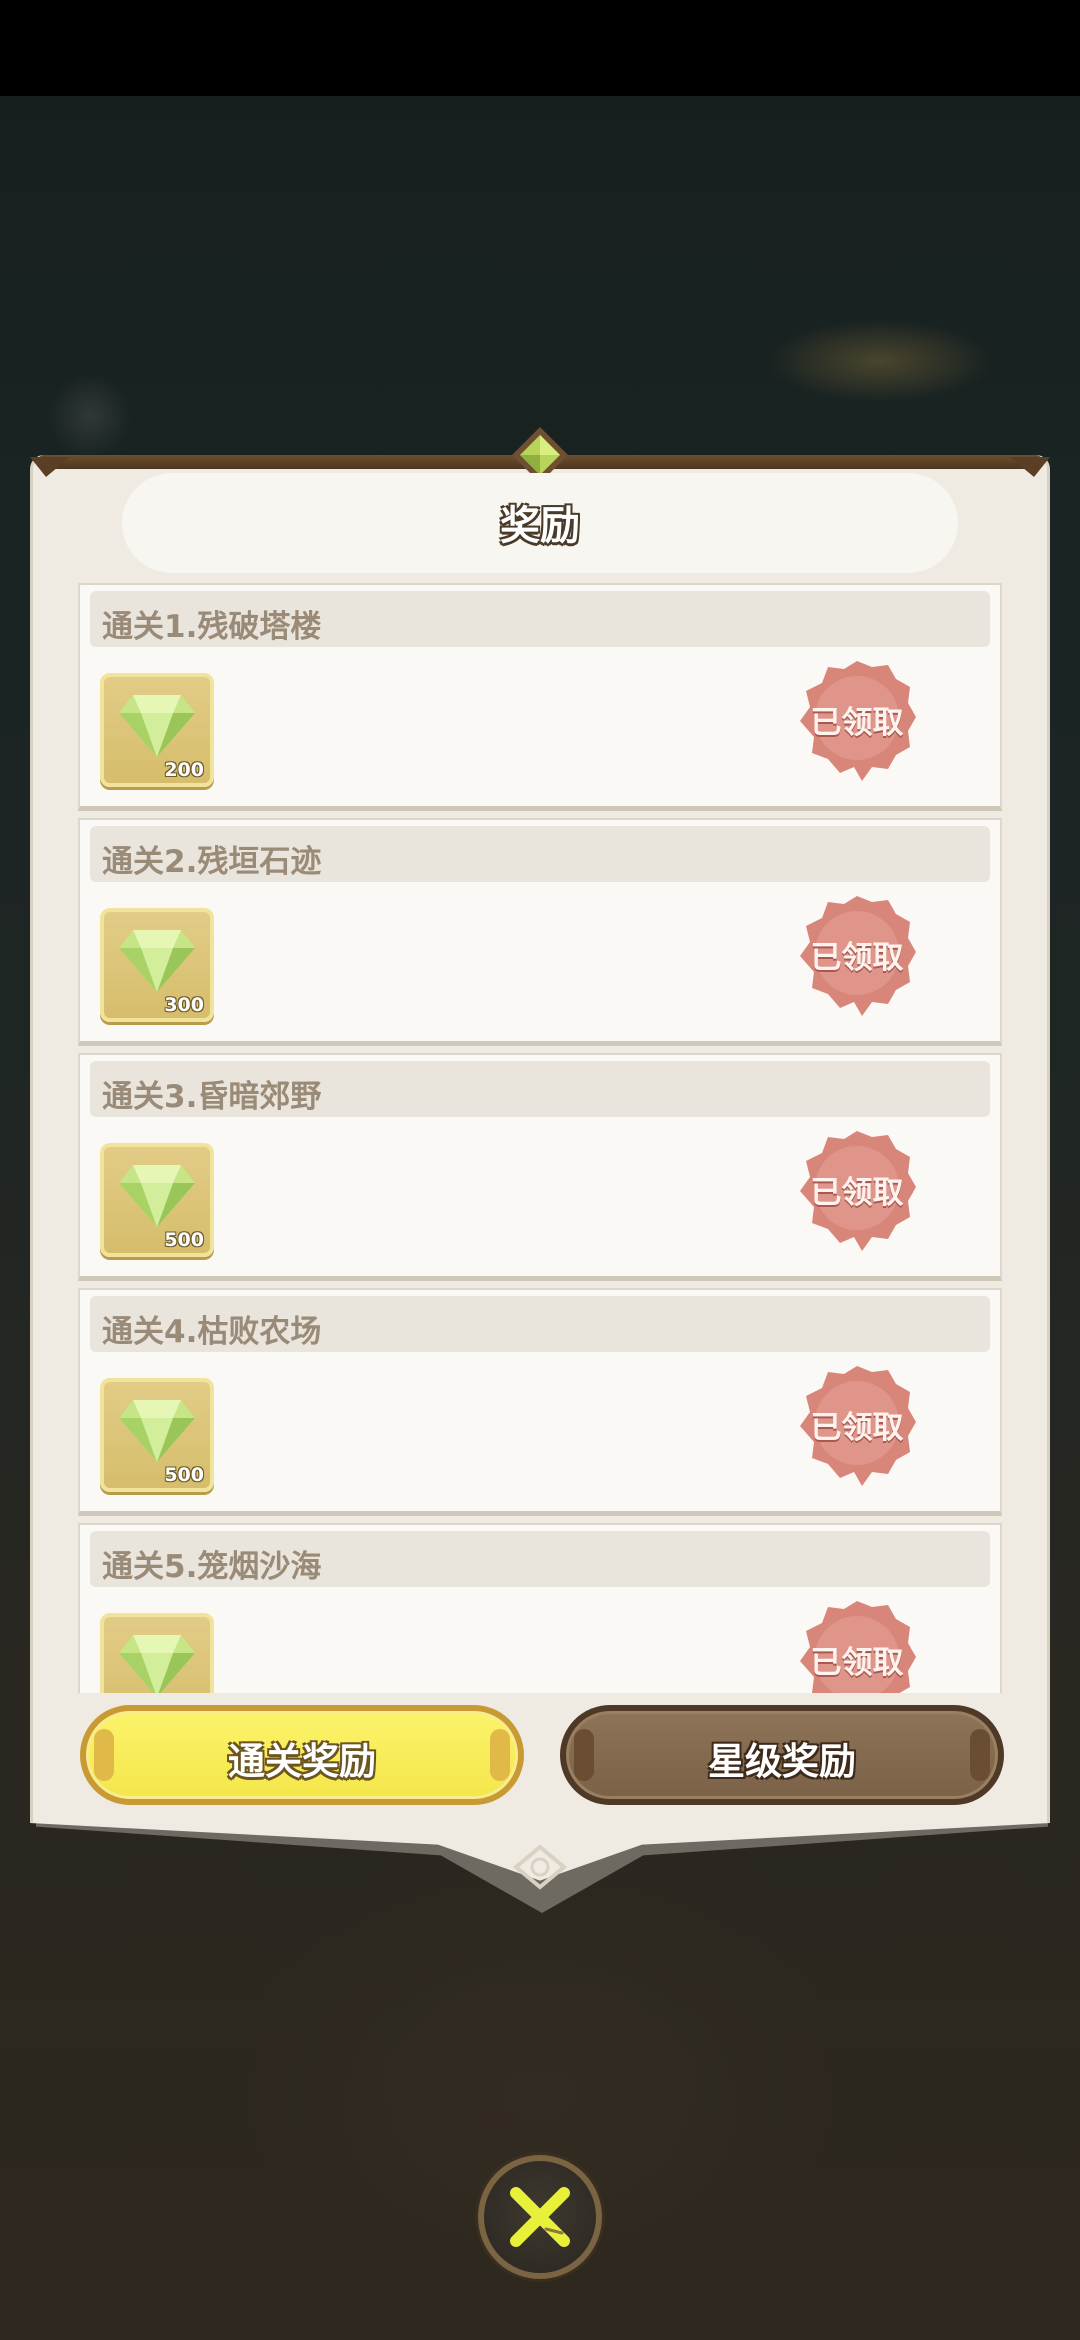  Describe the element at coordinates (212, 862) in the screenshot. I see `reward-card-title: 通关2.残垣石迹` at that location.